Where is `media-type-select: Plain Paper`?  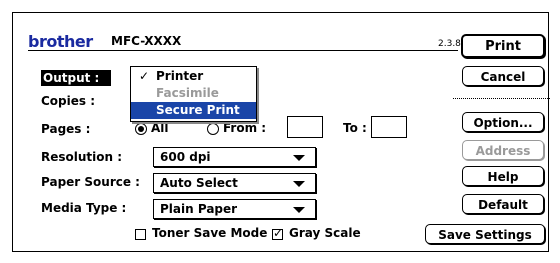 media-type-select: Plain Paper is located at coordinates (234, 209).